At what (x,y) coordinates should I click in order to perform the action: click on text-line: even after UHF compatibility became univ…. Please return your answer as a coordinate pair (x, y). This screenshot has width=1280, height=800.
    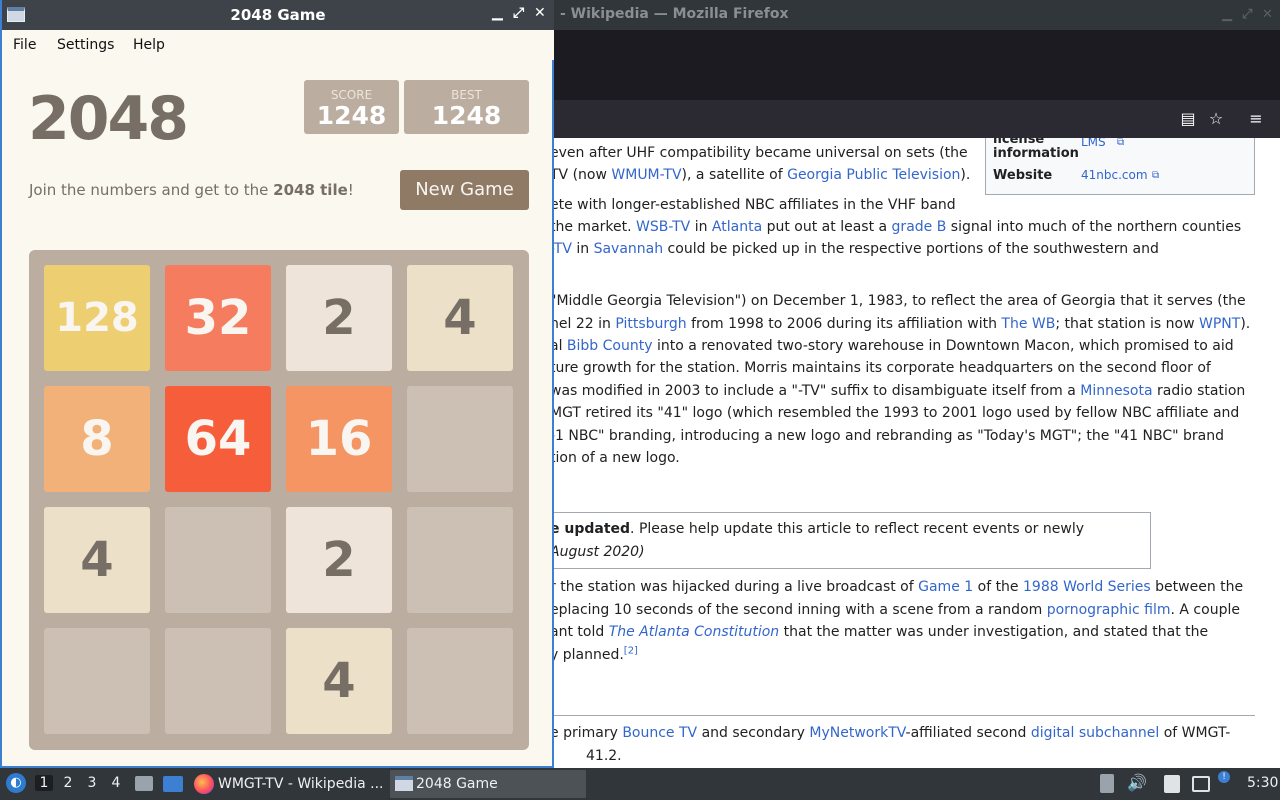
    Looking at the image, I should click on (759, 153).